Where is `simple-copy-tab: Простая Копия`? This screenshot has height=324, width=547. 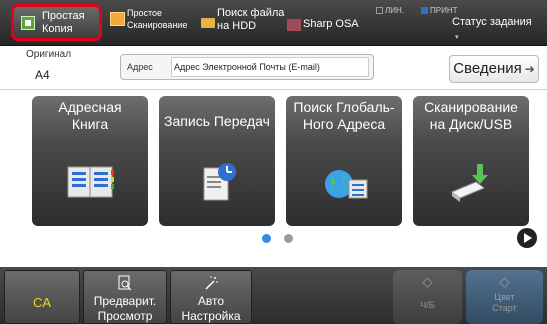
simple-copy-tab: Простая Копия is located at coordinates (56, 22).